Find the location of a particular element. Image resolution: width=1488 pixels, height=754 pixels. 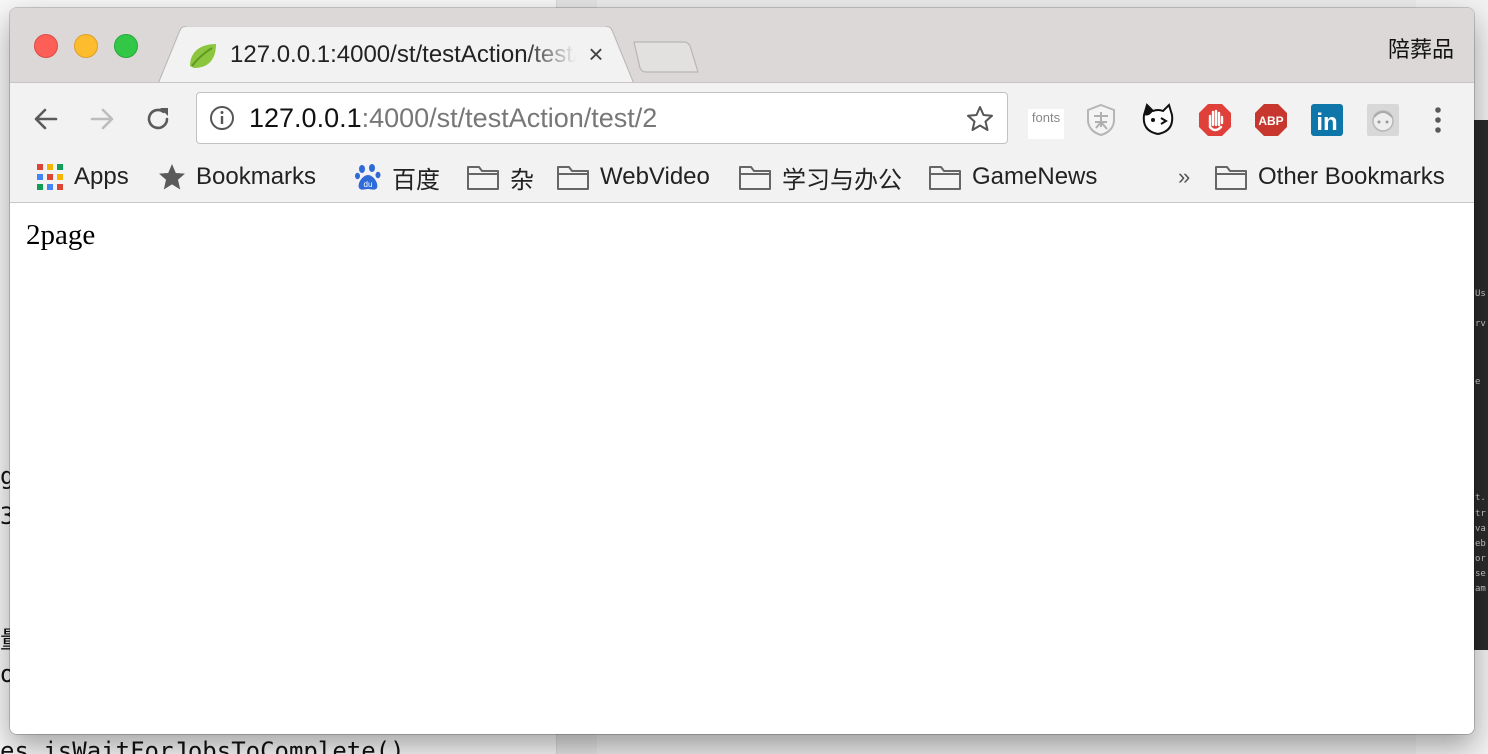

profile-name: 陪葬品 is located at coordinates (1421, 48).